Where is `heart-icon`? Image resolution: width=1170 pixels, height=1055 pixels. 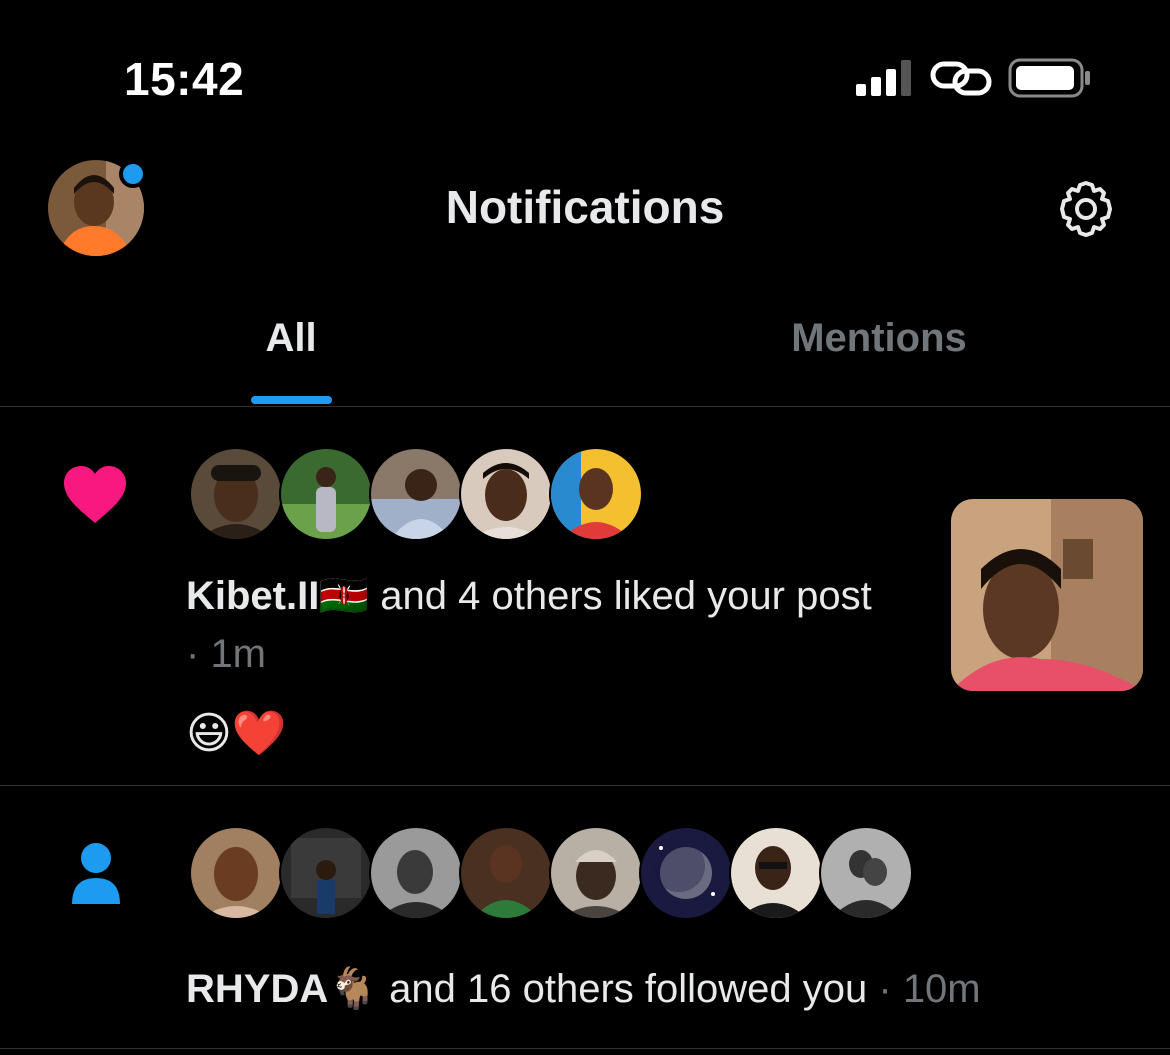
heart-icon is located at coordinates (95, 494).